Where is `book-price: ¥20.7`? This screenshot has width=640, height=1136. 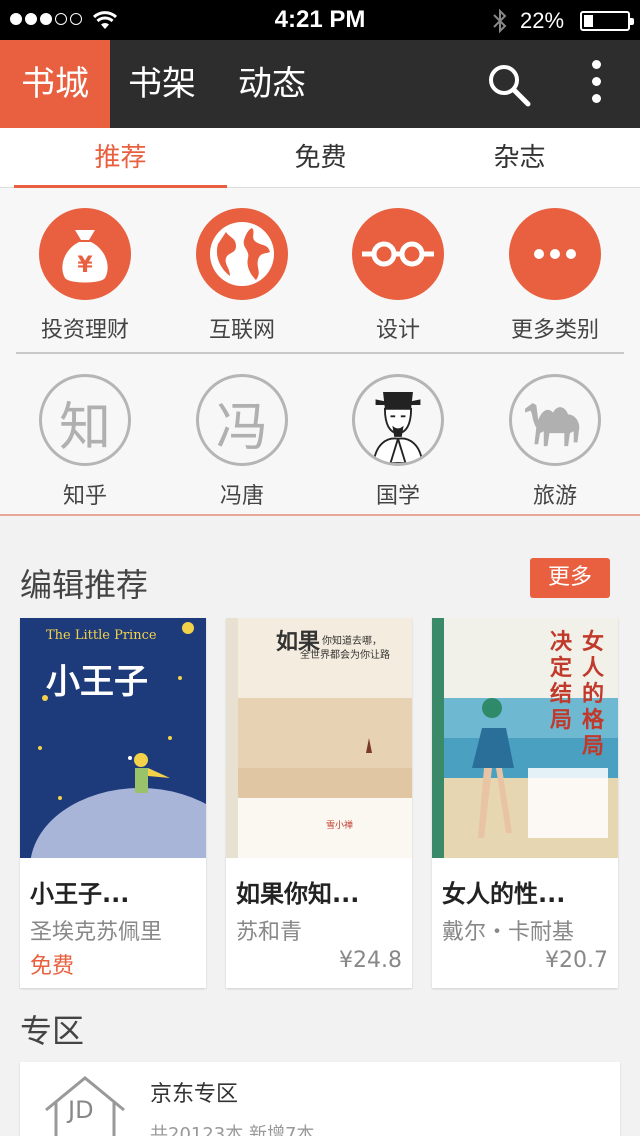
book-price: ¥20.7 is located at coordinates (576, 960).